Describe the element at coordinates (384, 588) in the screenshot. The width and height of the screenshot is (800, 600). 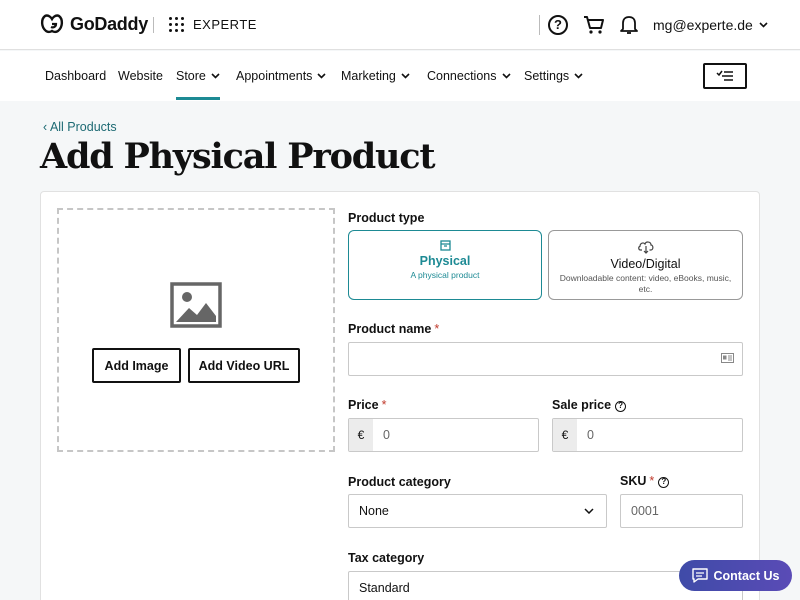
I see `tax-category-value: Standard` at that location.